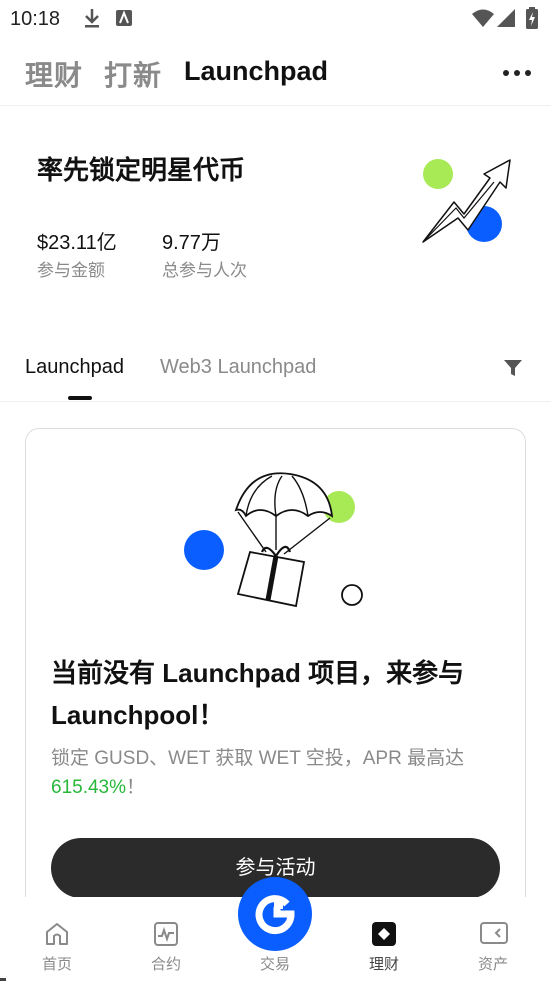 Image resolution: width=551 pixels, height=981 pixels. What do you see at coordinates (258, 694) in the screenshot?
I see `empty-state-title: 当前没有 Launchpad 项目，来参与 Launchpool！` at bounding box center [258, 694].